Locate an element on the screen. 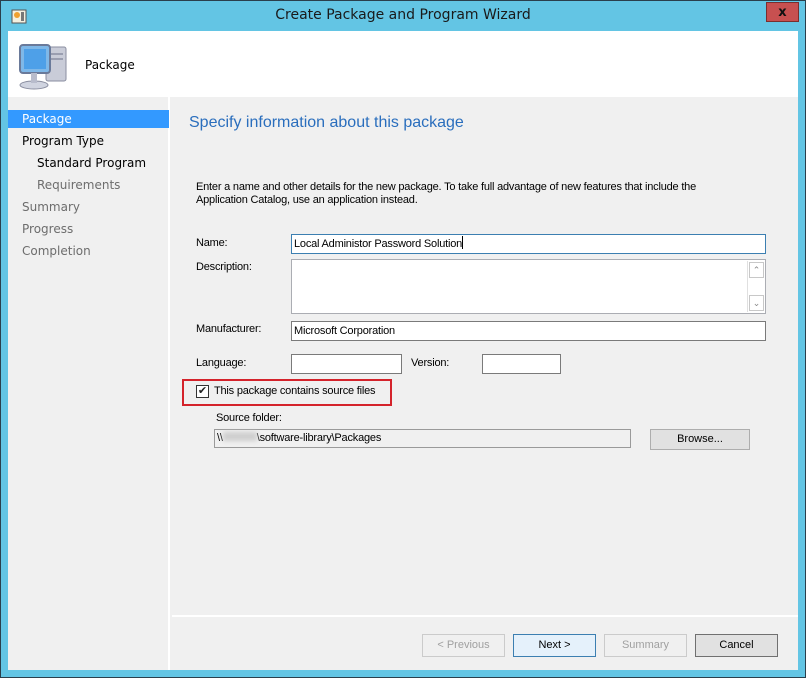 This screenshot has width=806, height=678. source-files-label: This package contains source files is located at coordinates (295, 391).